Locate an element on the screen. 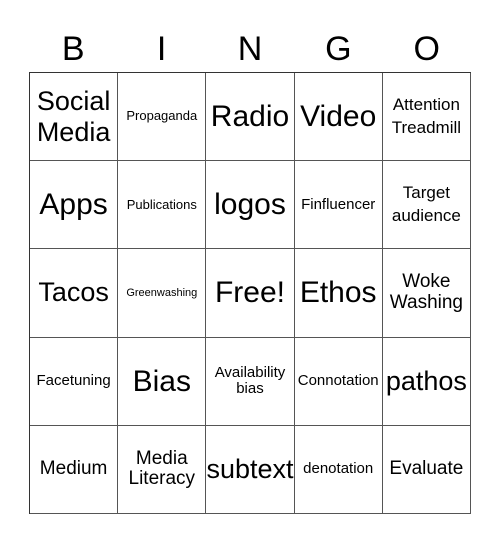 The height and width of the screenshot is (544, 500). cell-label: subtext is located at coordinates (250, 468).